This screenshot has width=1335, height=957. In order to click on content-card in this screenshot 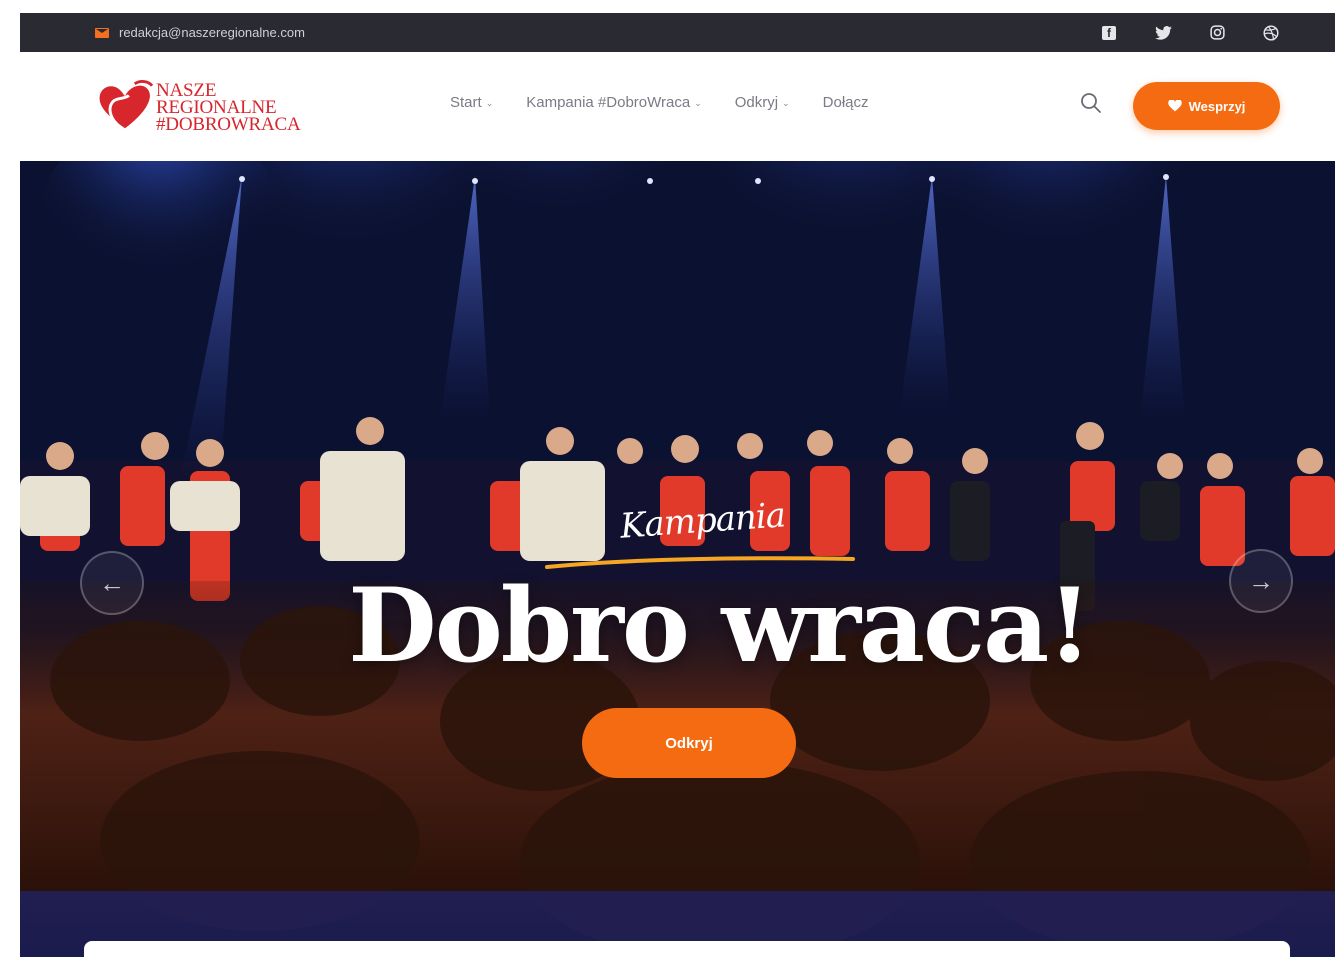, I will do `click(687, 949)`.